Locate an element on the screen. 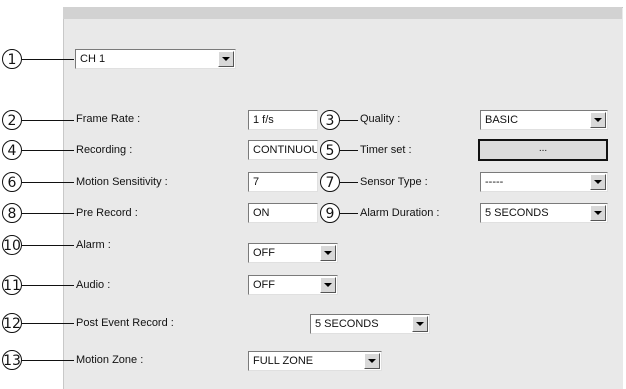 This screenshot has width=626, height=389. recording-field: CONTINUOUS is located at coordinates (283, 150).